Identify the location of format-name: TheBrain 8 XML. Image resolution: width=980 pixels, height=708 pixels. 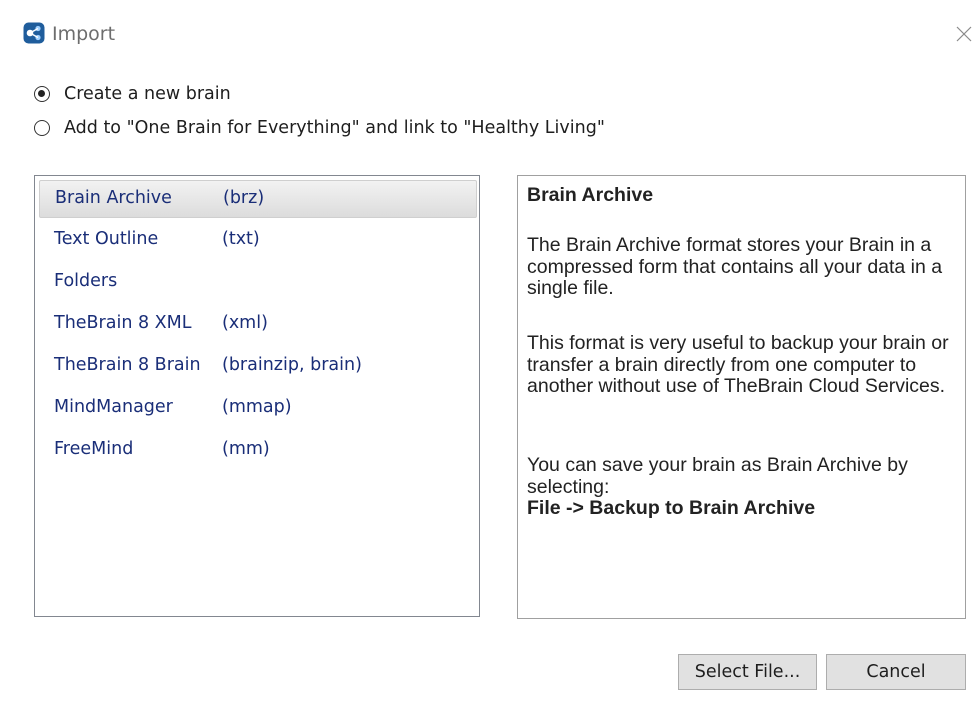
(123, 323).